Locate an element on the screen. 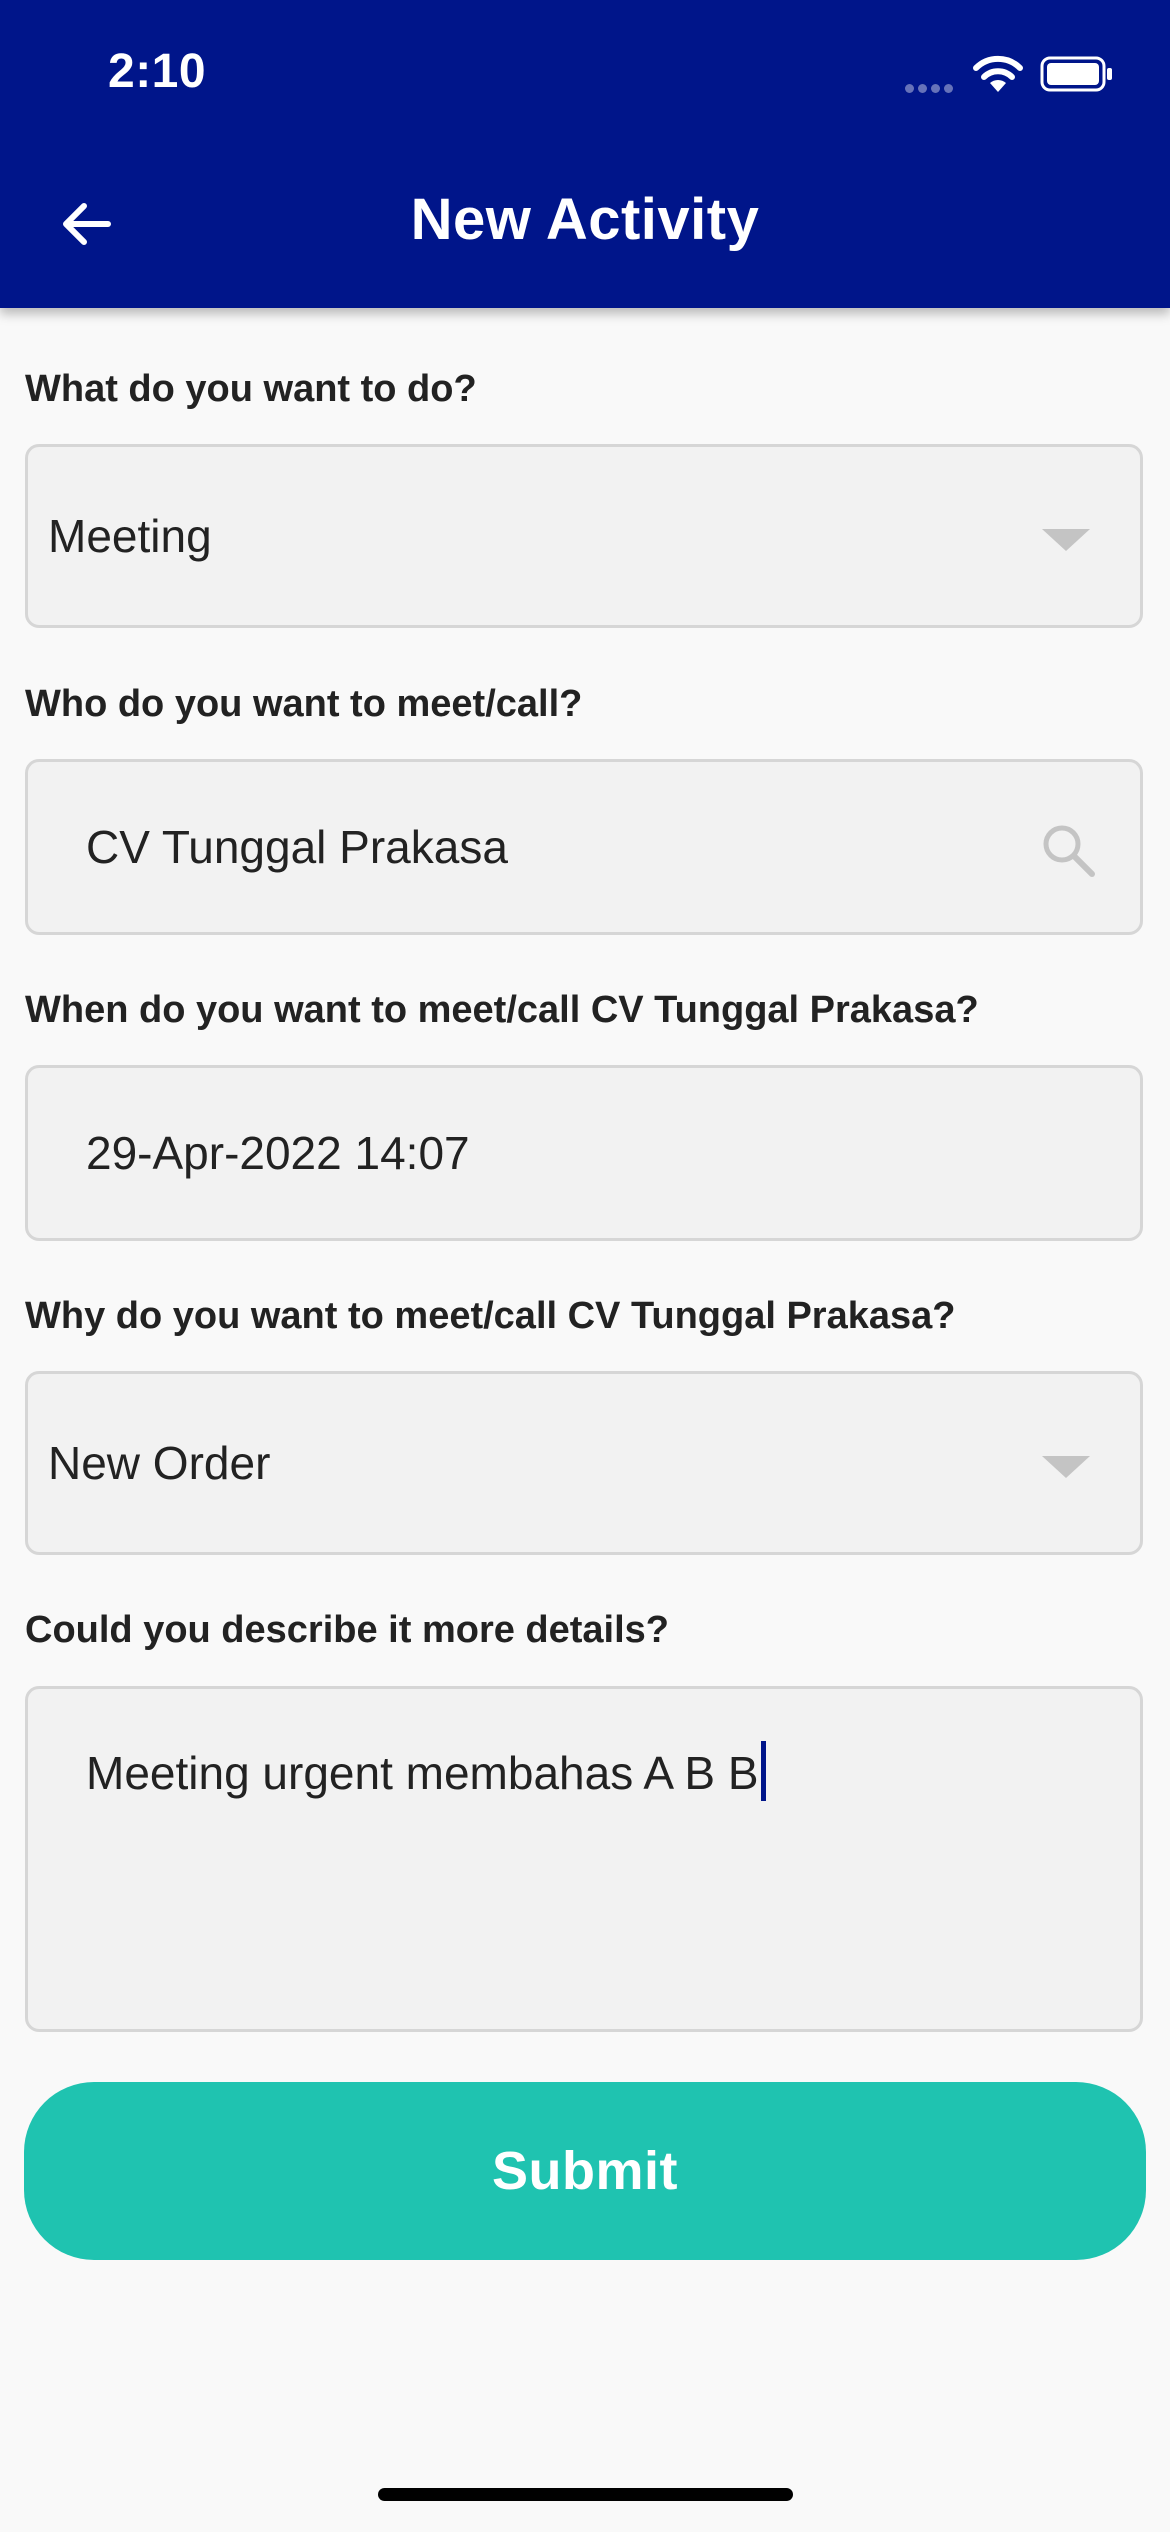  cellular-signal-icon is located at coordinates (933, 86).